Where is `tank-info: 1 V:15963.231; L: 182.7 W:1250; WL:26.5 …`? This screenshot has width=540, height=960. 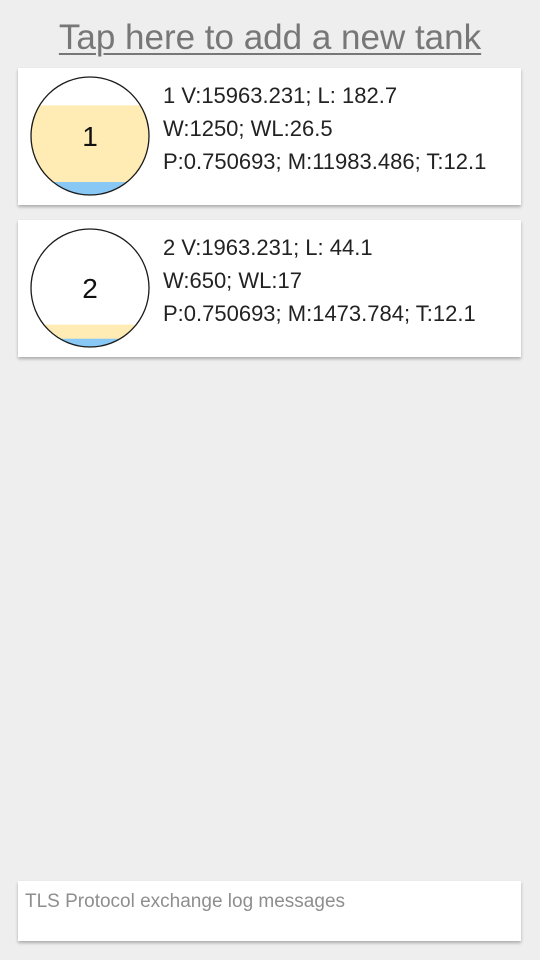
tank-info: 1 V:15963.231; L: 182.7 W:1250; WL:26.5 … is located at coordinates (324, 128).